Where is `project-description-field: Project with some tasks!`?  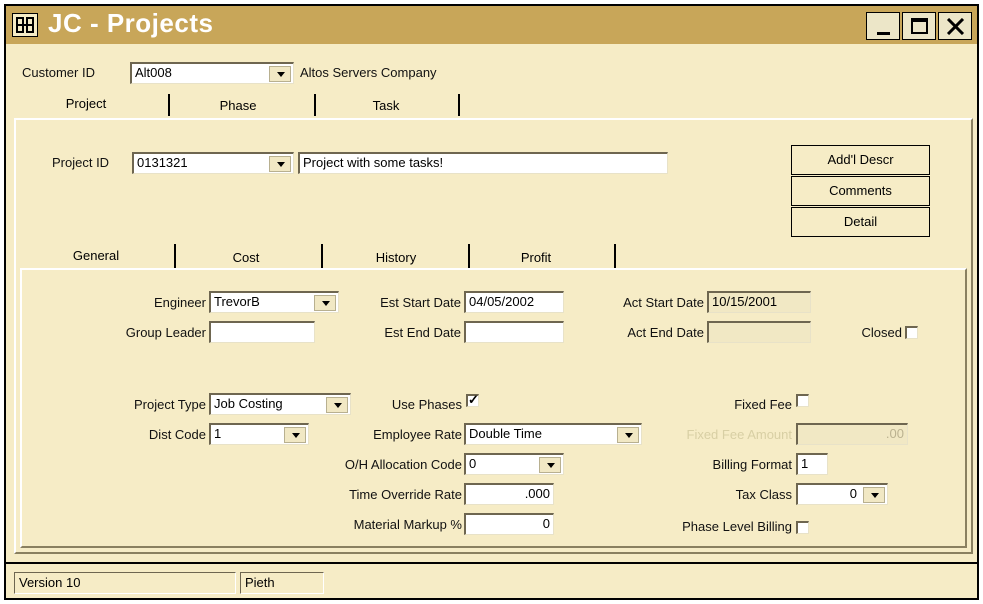 project-description-field: Project with some tasks! is located at coordinates (483, 163).